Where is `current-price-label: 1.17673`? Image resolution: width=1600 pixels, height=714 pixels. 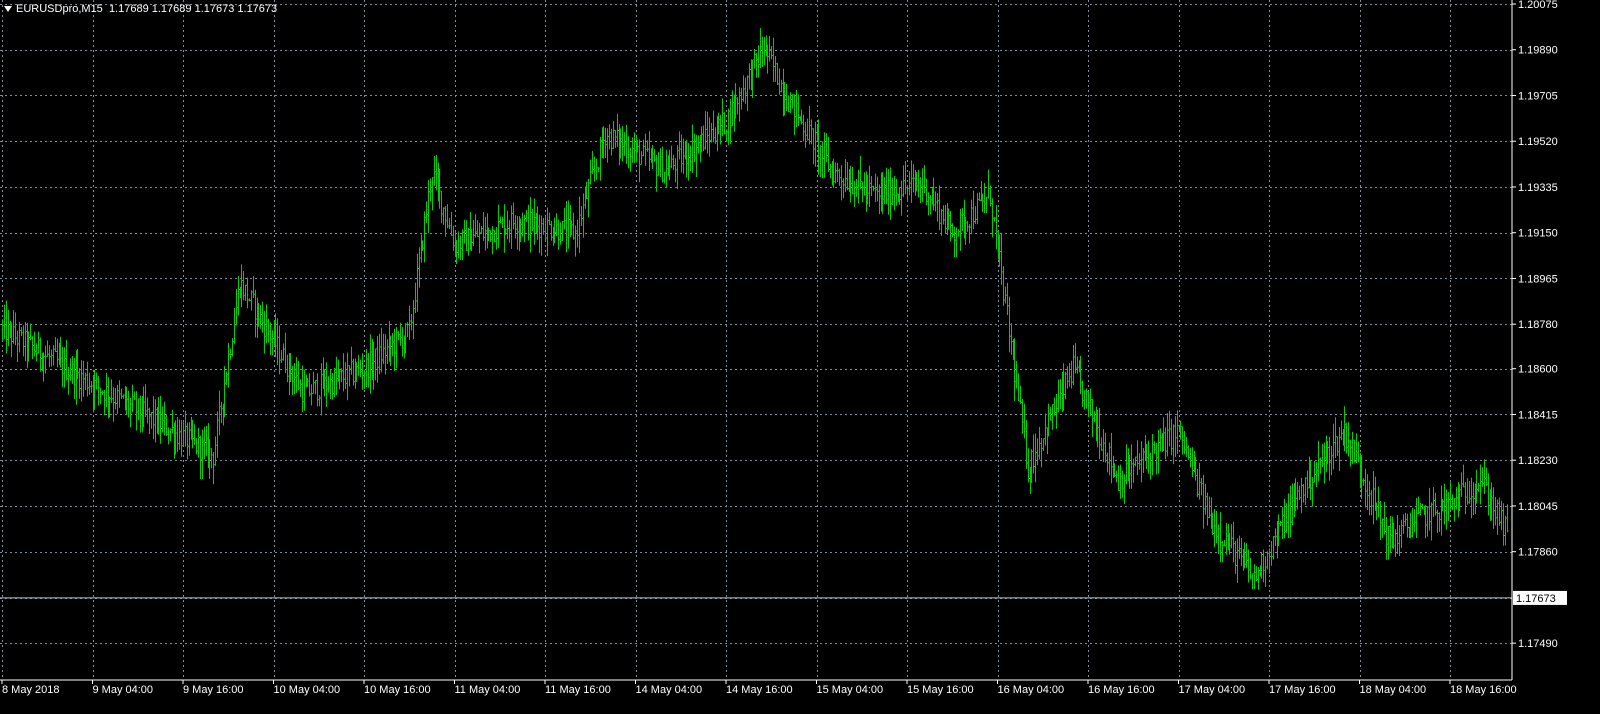
current-price-label: 1.17673 is located at coordinates (1540, 597).